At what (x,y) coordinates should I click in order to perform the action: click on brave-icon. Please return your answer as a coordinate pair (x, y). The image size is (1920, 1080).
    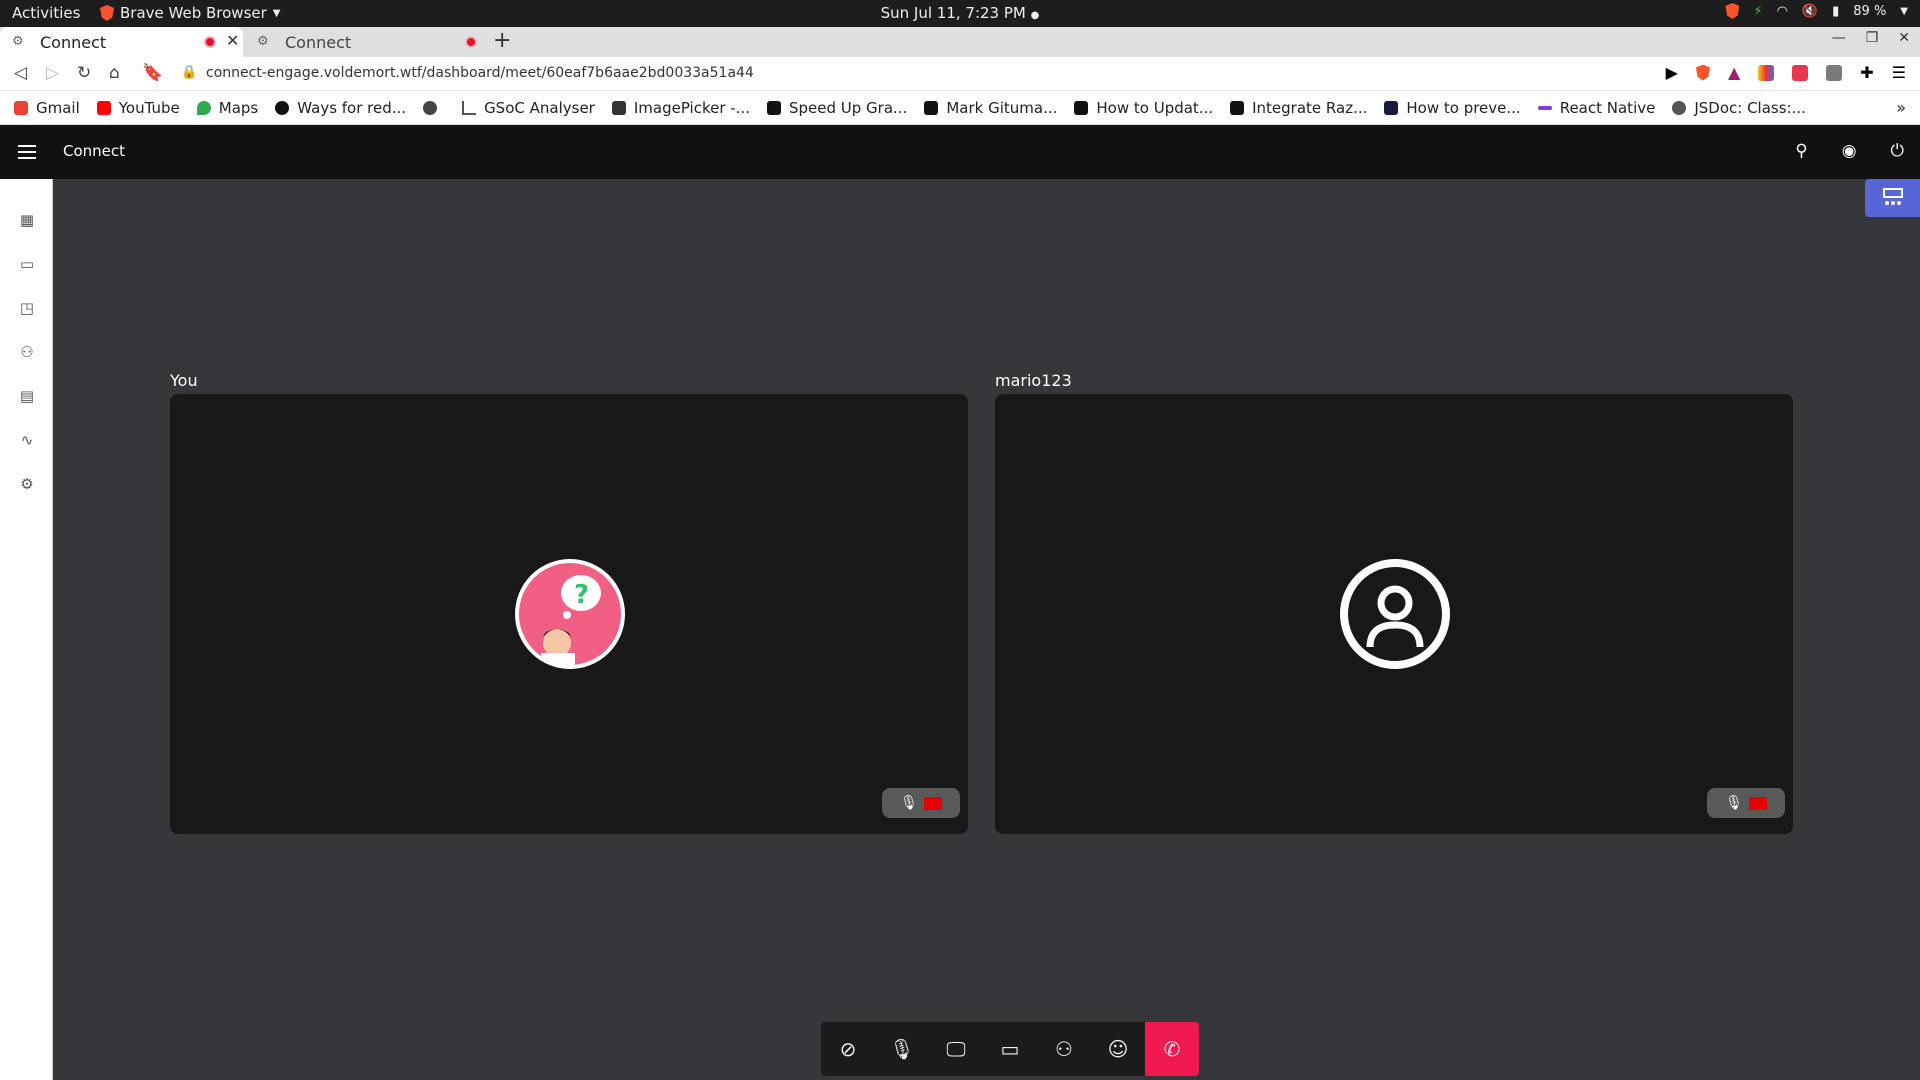
    Looking at the image, I should click on (107, 13).